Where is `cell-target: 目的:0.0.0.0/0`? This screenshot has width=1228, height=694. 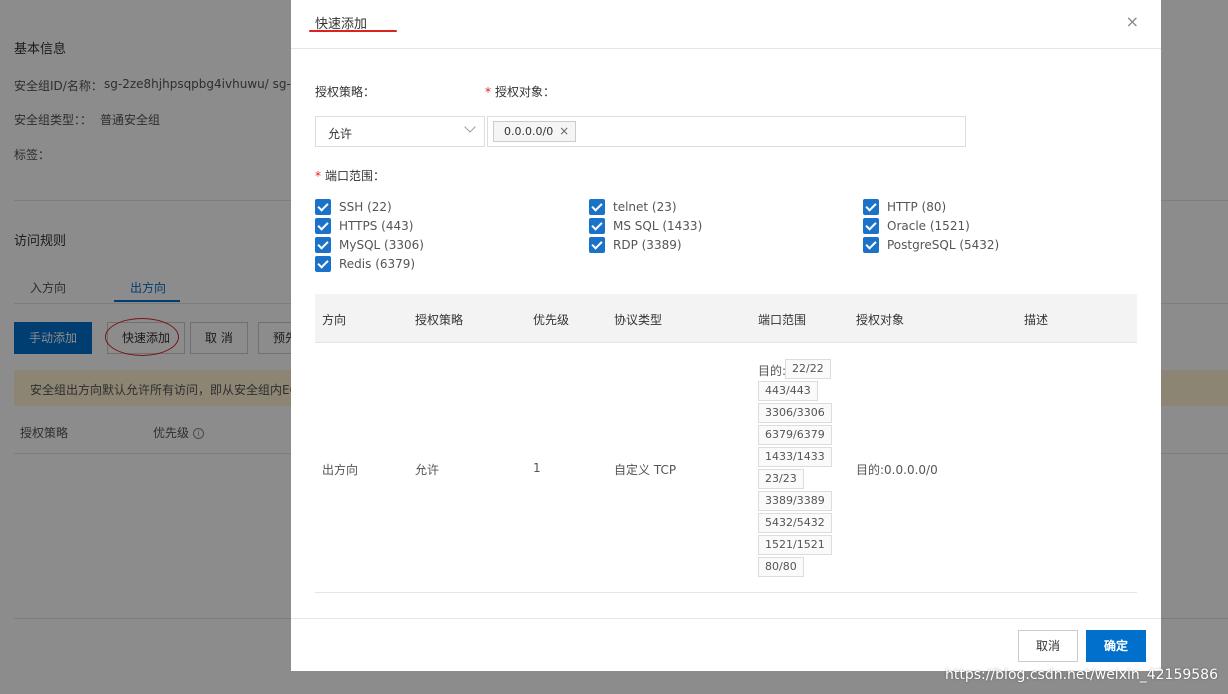
cell-target: 目的:0.0.0.0/0 is located at coordinates (897, 470).